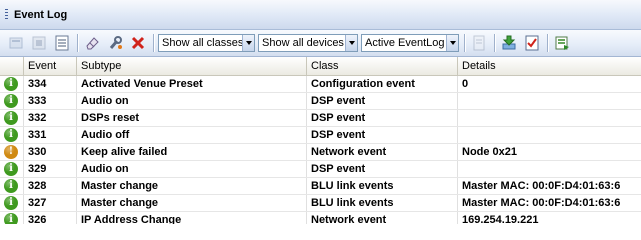 This screenshot has width=641, height=240. Describe the element at coordinates (50, 66) in the screenshot. I see `column-header-event: Event` at that location.